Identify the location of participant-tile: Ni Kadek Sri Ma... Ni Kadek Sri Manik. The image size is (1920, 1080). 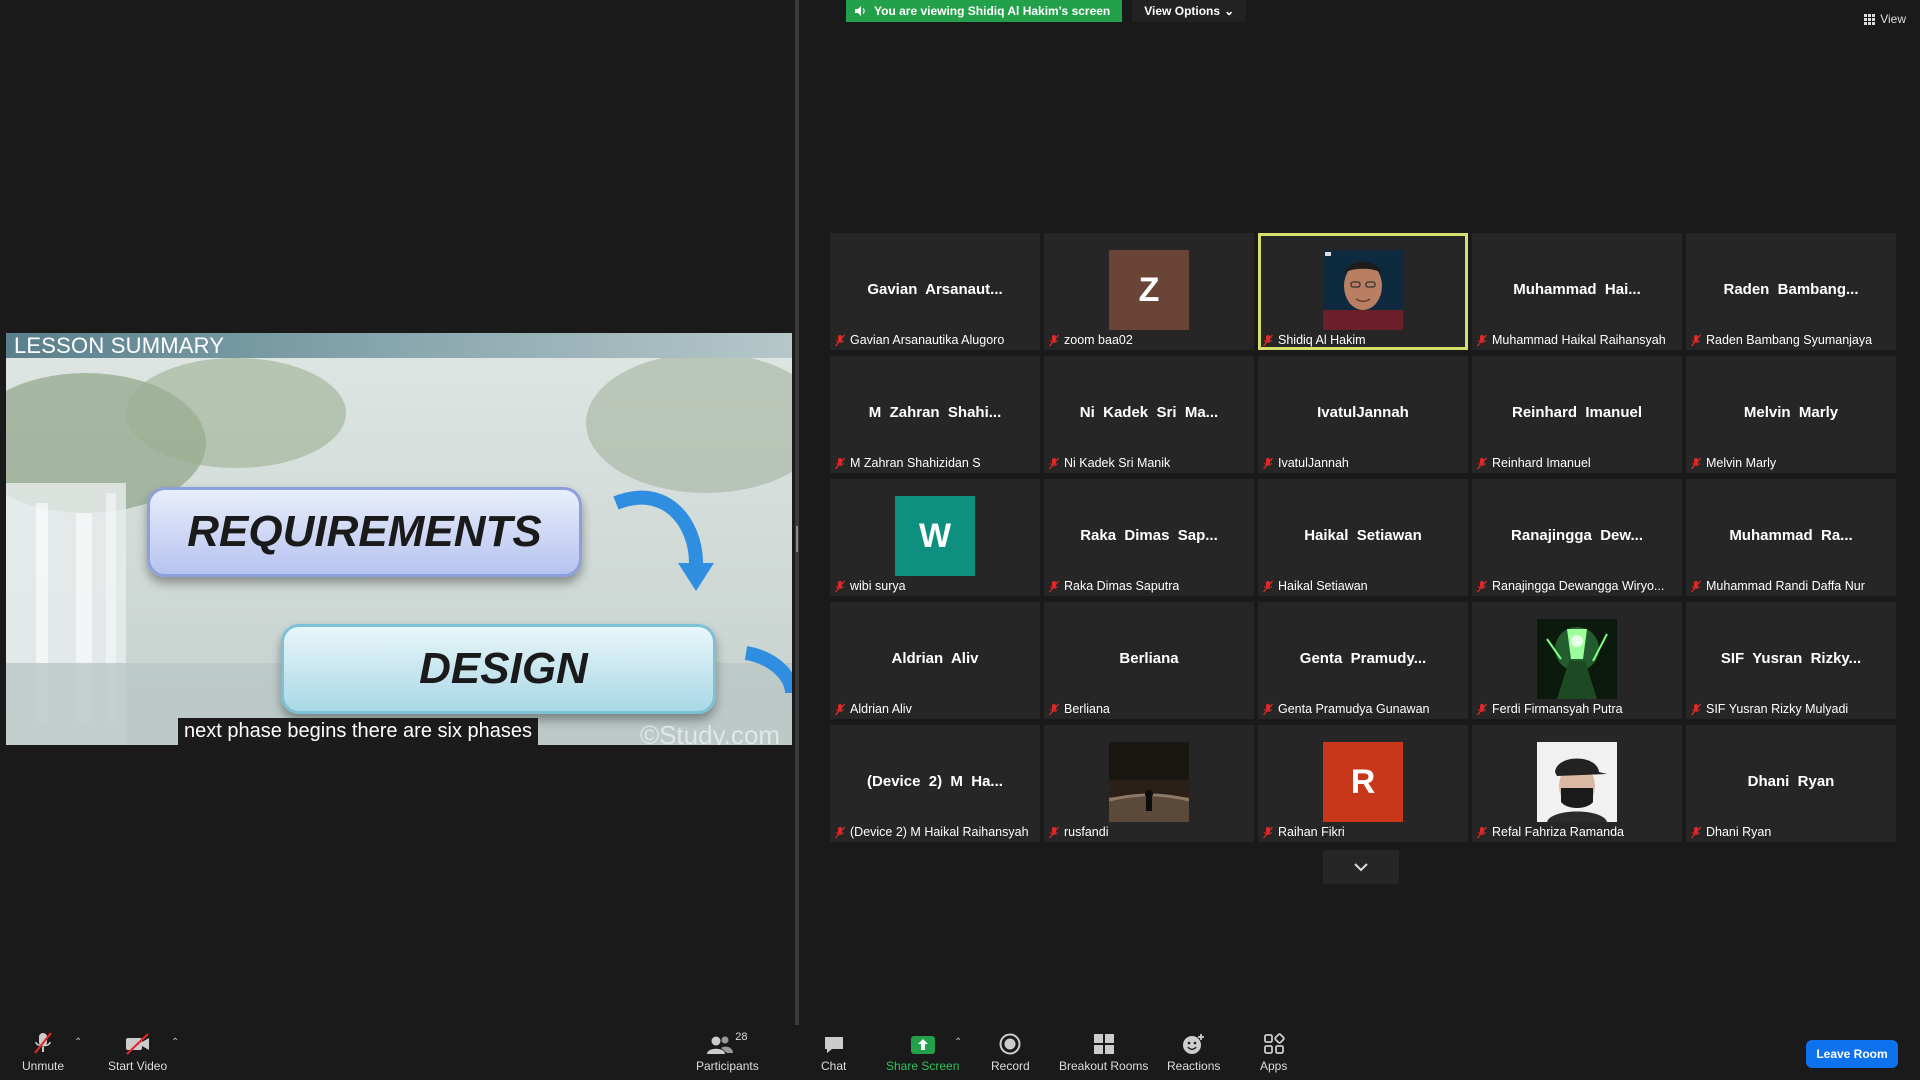
(1149, 414).